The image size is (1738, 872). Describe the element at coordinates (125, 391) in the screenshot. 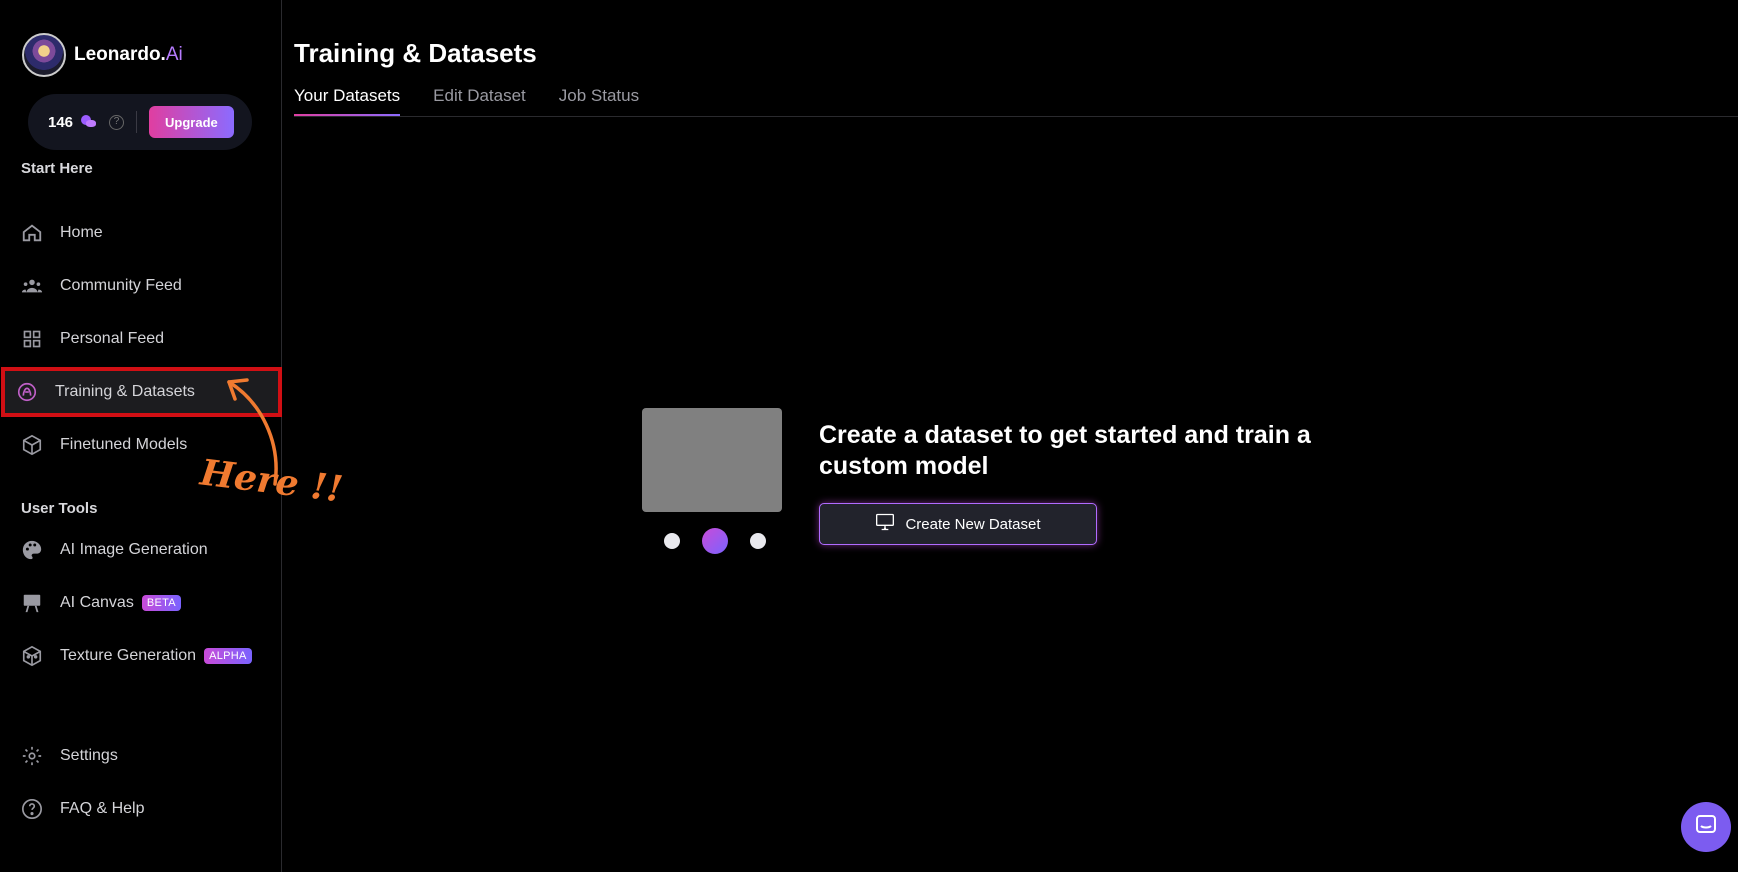

I see `sidebar-item-label: Training & Datasets` at that location.